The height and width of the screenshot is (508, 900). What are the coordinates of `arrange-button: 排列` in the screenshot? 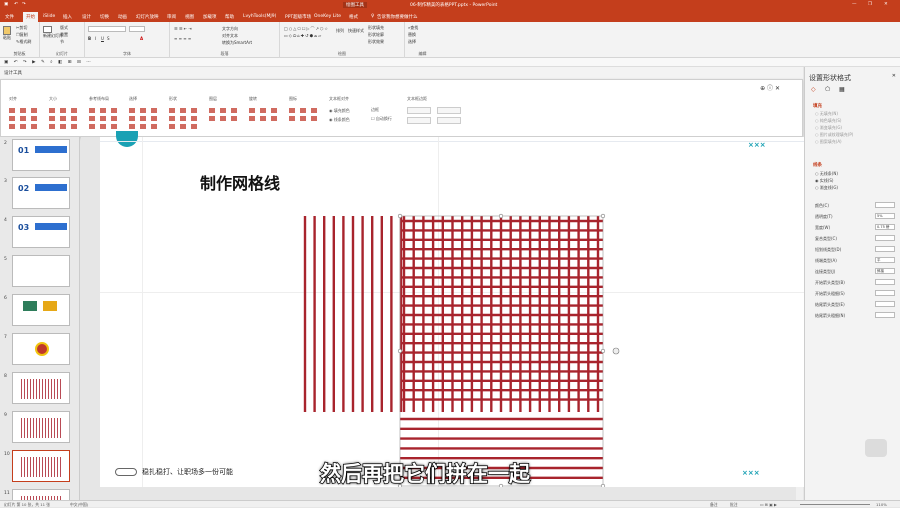 It's located at (340, 31).